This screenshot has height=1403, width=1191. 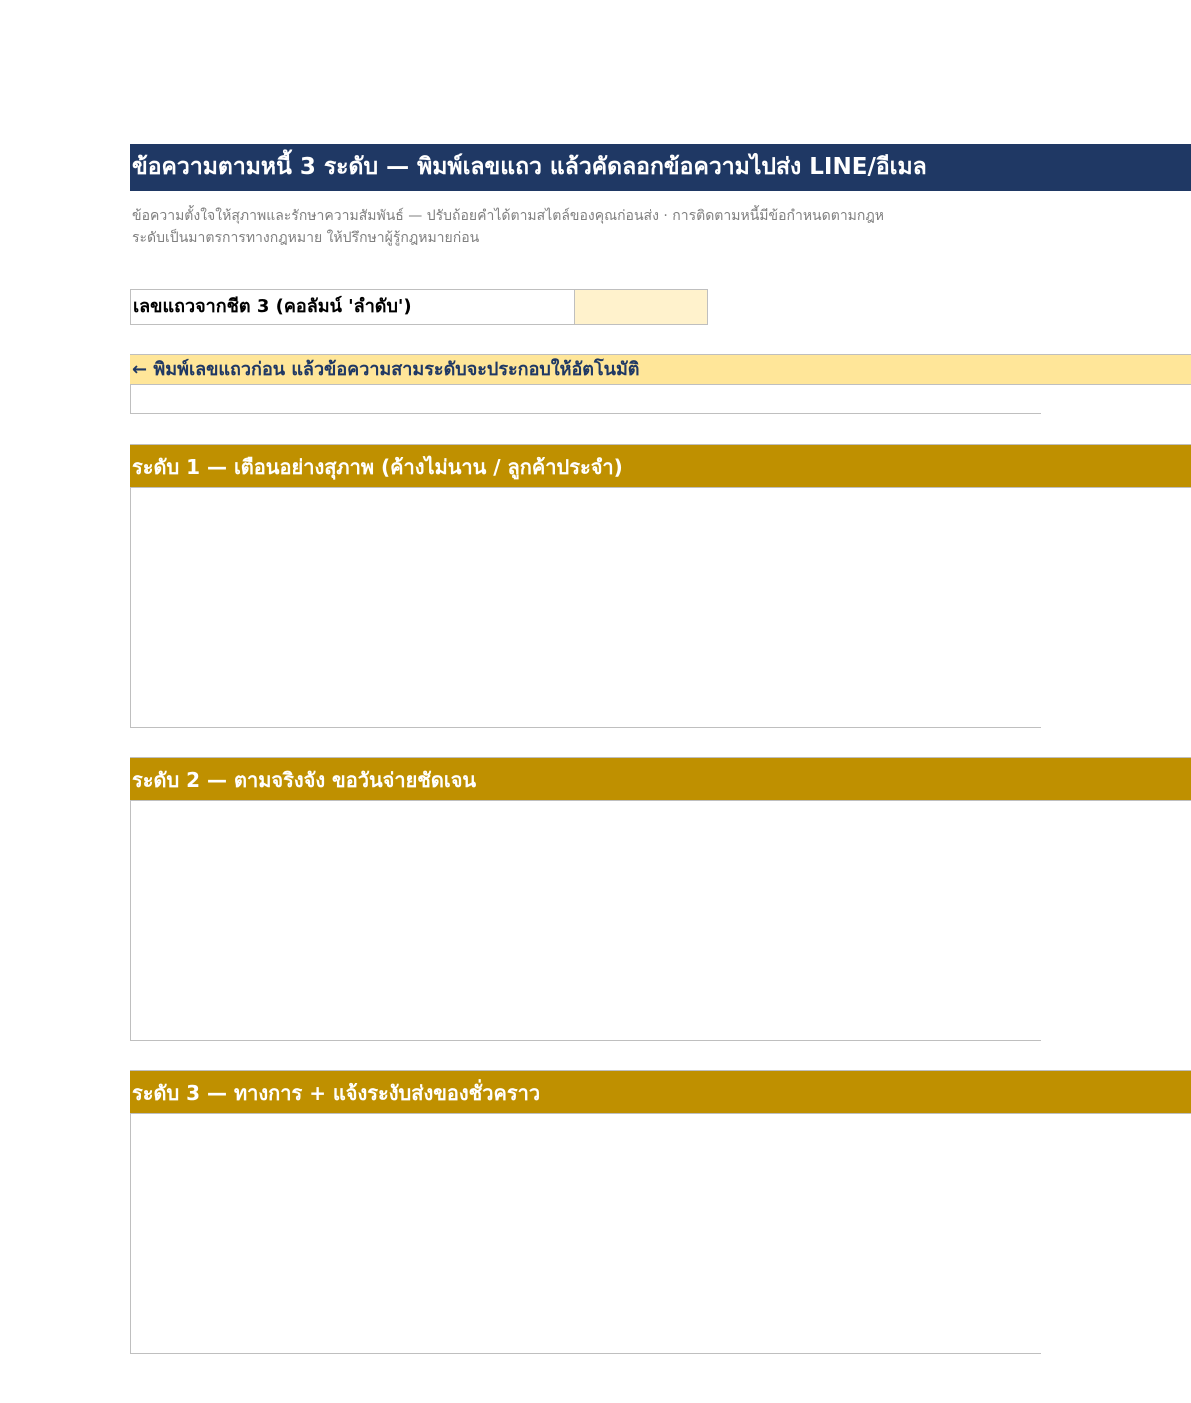 I want to click on row-number-input, so click(x=641, y=307).